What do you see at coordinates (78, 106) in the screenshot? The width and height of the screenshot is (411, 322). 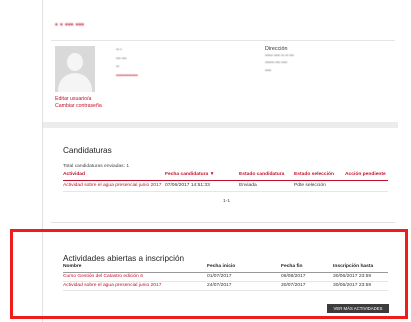 I see `change-password-link: Cambiar contraseña` at bounding box center [78, 106].